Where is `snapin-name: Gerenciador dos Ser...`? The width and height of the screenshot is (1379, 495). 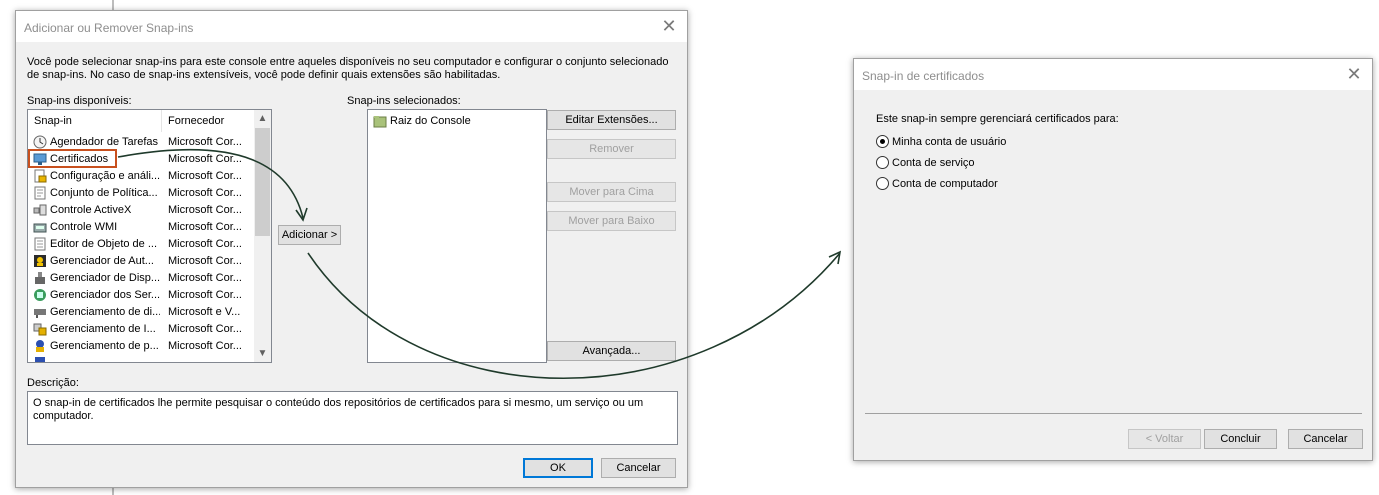 snapin-name: Gerenciador dos Ser... is located at coordinates (105, 295).